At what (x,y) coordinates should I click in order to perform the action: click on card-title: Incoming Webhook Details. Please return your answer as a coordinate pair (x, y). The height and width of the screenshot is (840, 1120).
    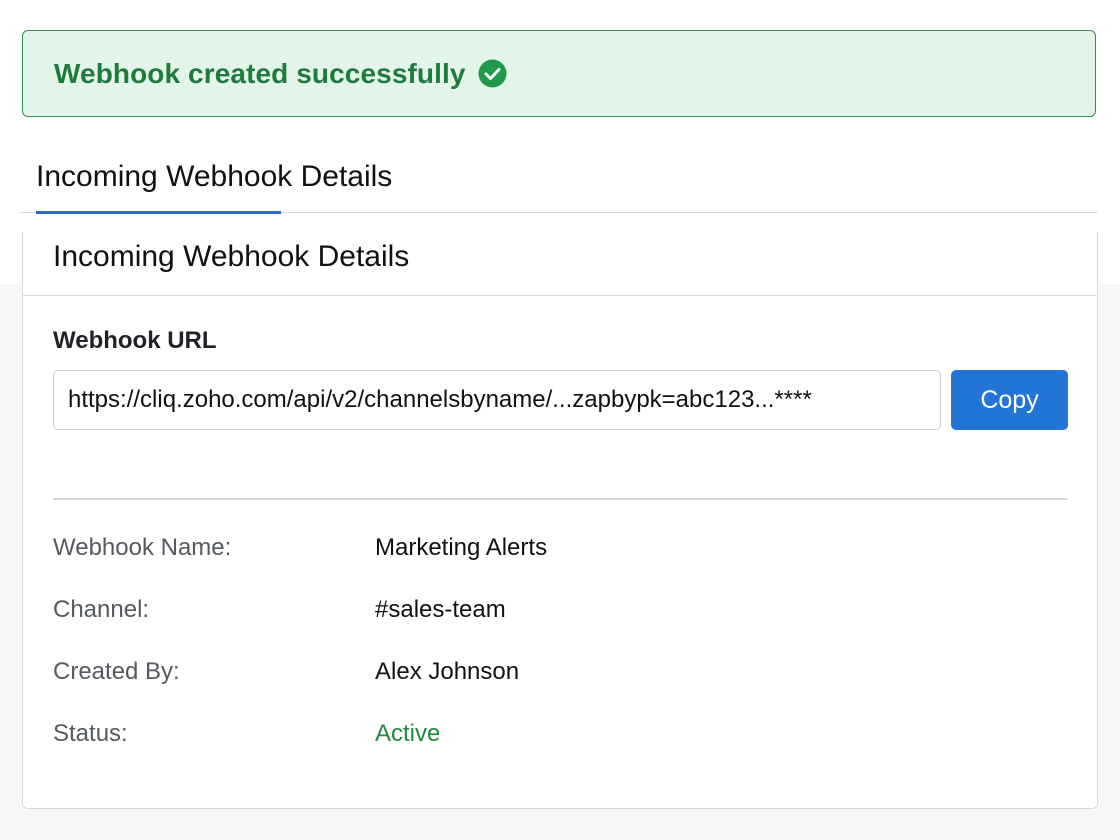
    Looking at the image, I should click on (231, 256).